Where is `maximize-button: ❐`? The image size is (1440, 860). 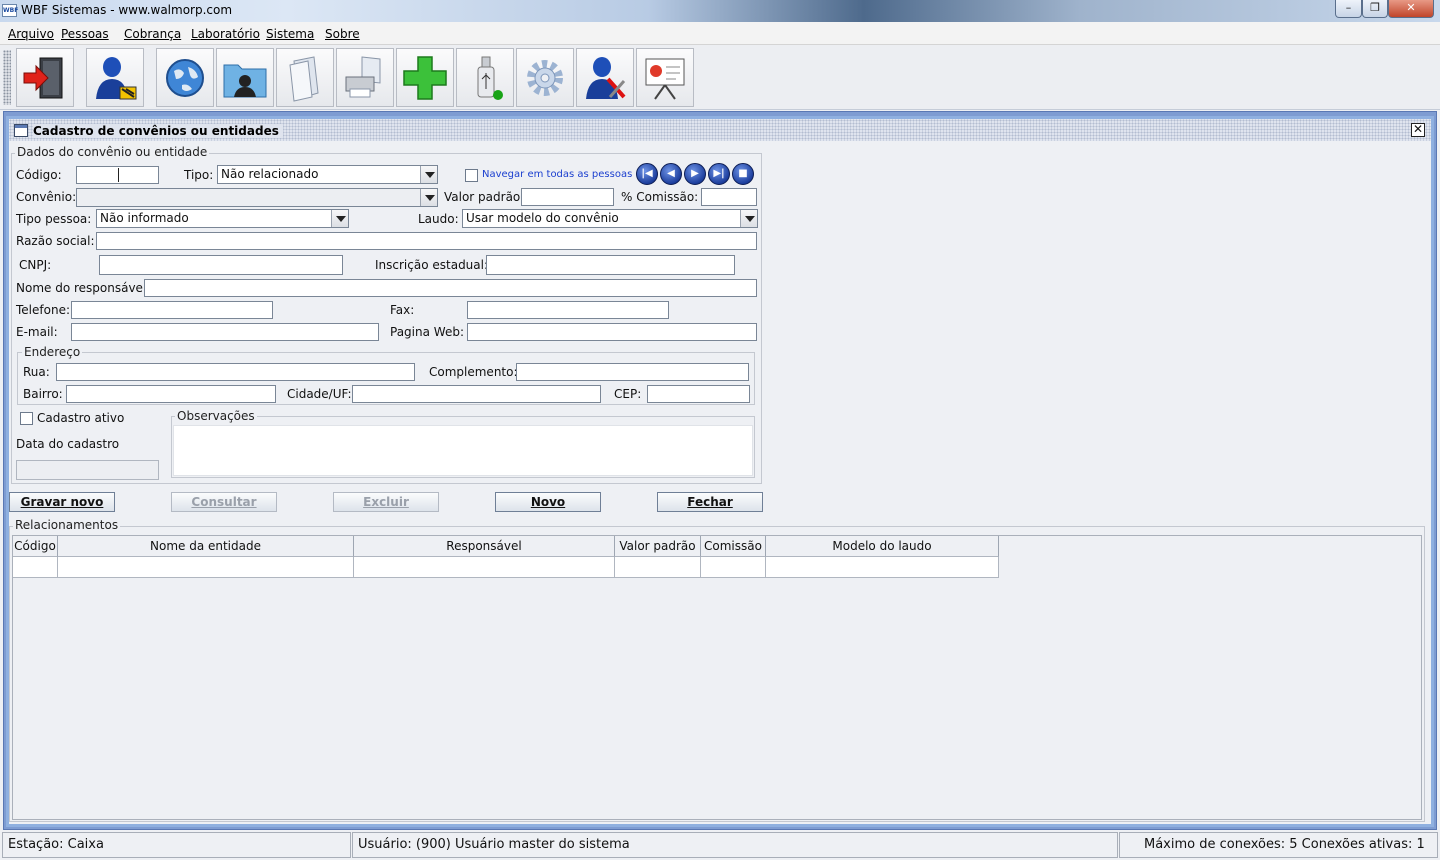
maximize-button: ❐ is located at coordinates (1375, 9).